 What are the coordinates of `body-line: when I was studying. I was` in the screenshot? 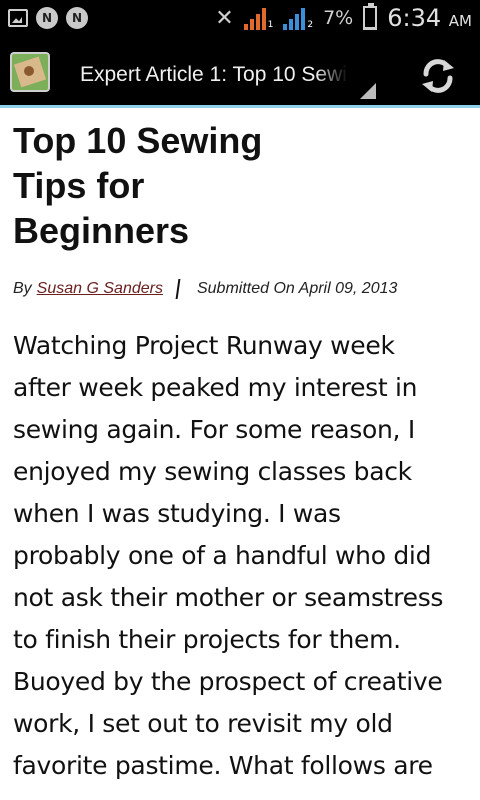 It's located at (177, 513).